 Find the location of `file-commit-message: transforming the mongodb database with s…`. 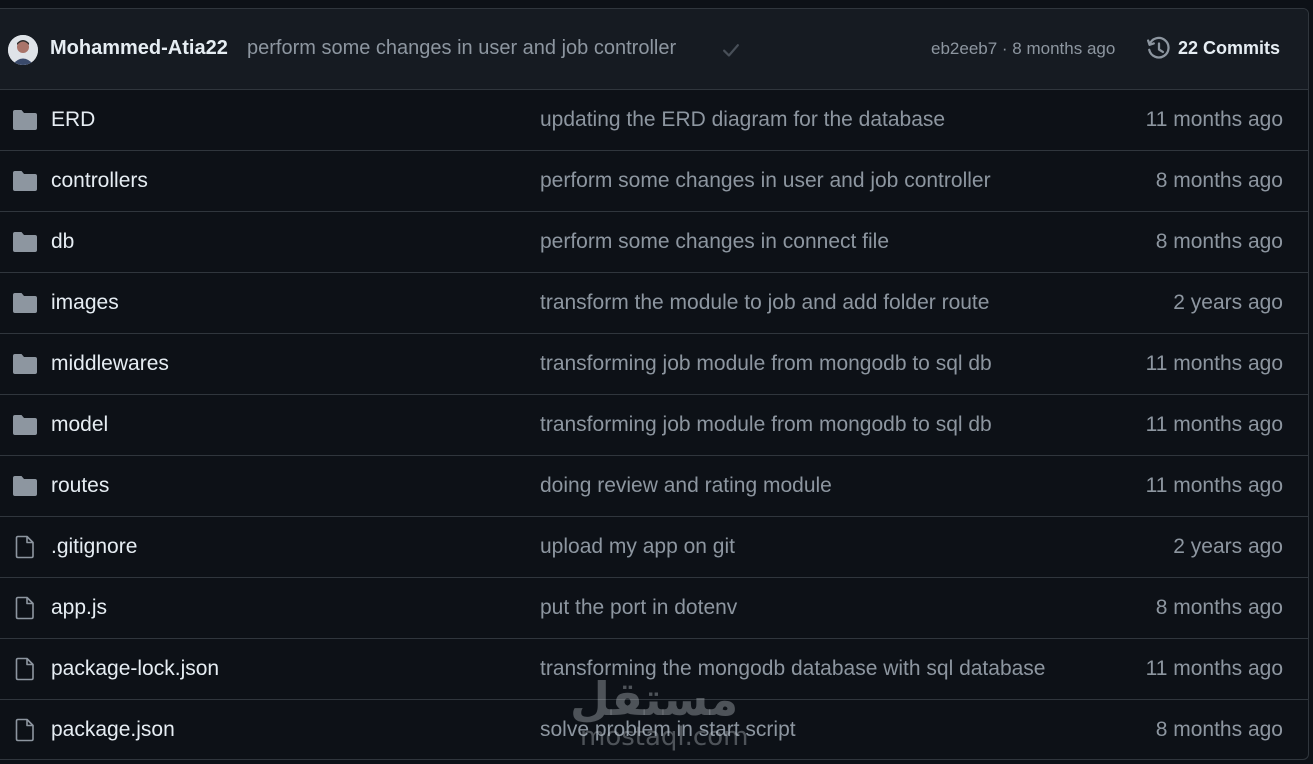

file-commit-message: transforming the mongodb database with s… is located at coordinates (793, 669).